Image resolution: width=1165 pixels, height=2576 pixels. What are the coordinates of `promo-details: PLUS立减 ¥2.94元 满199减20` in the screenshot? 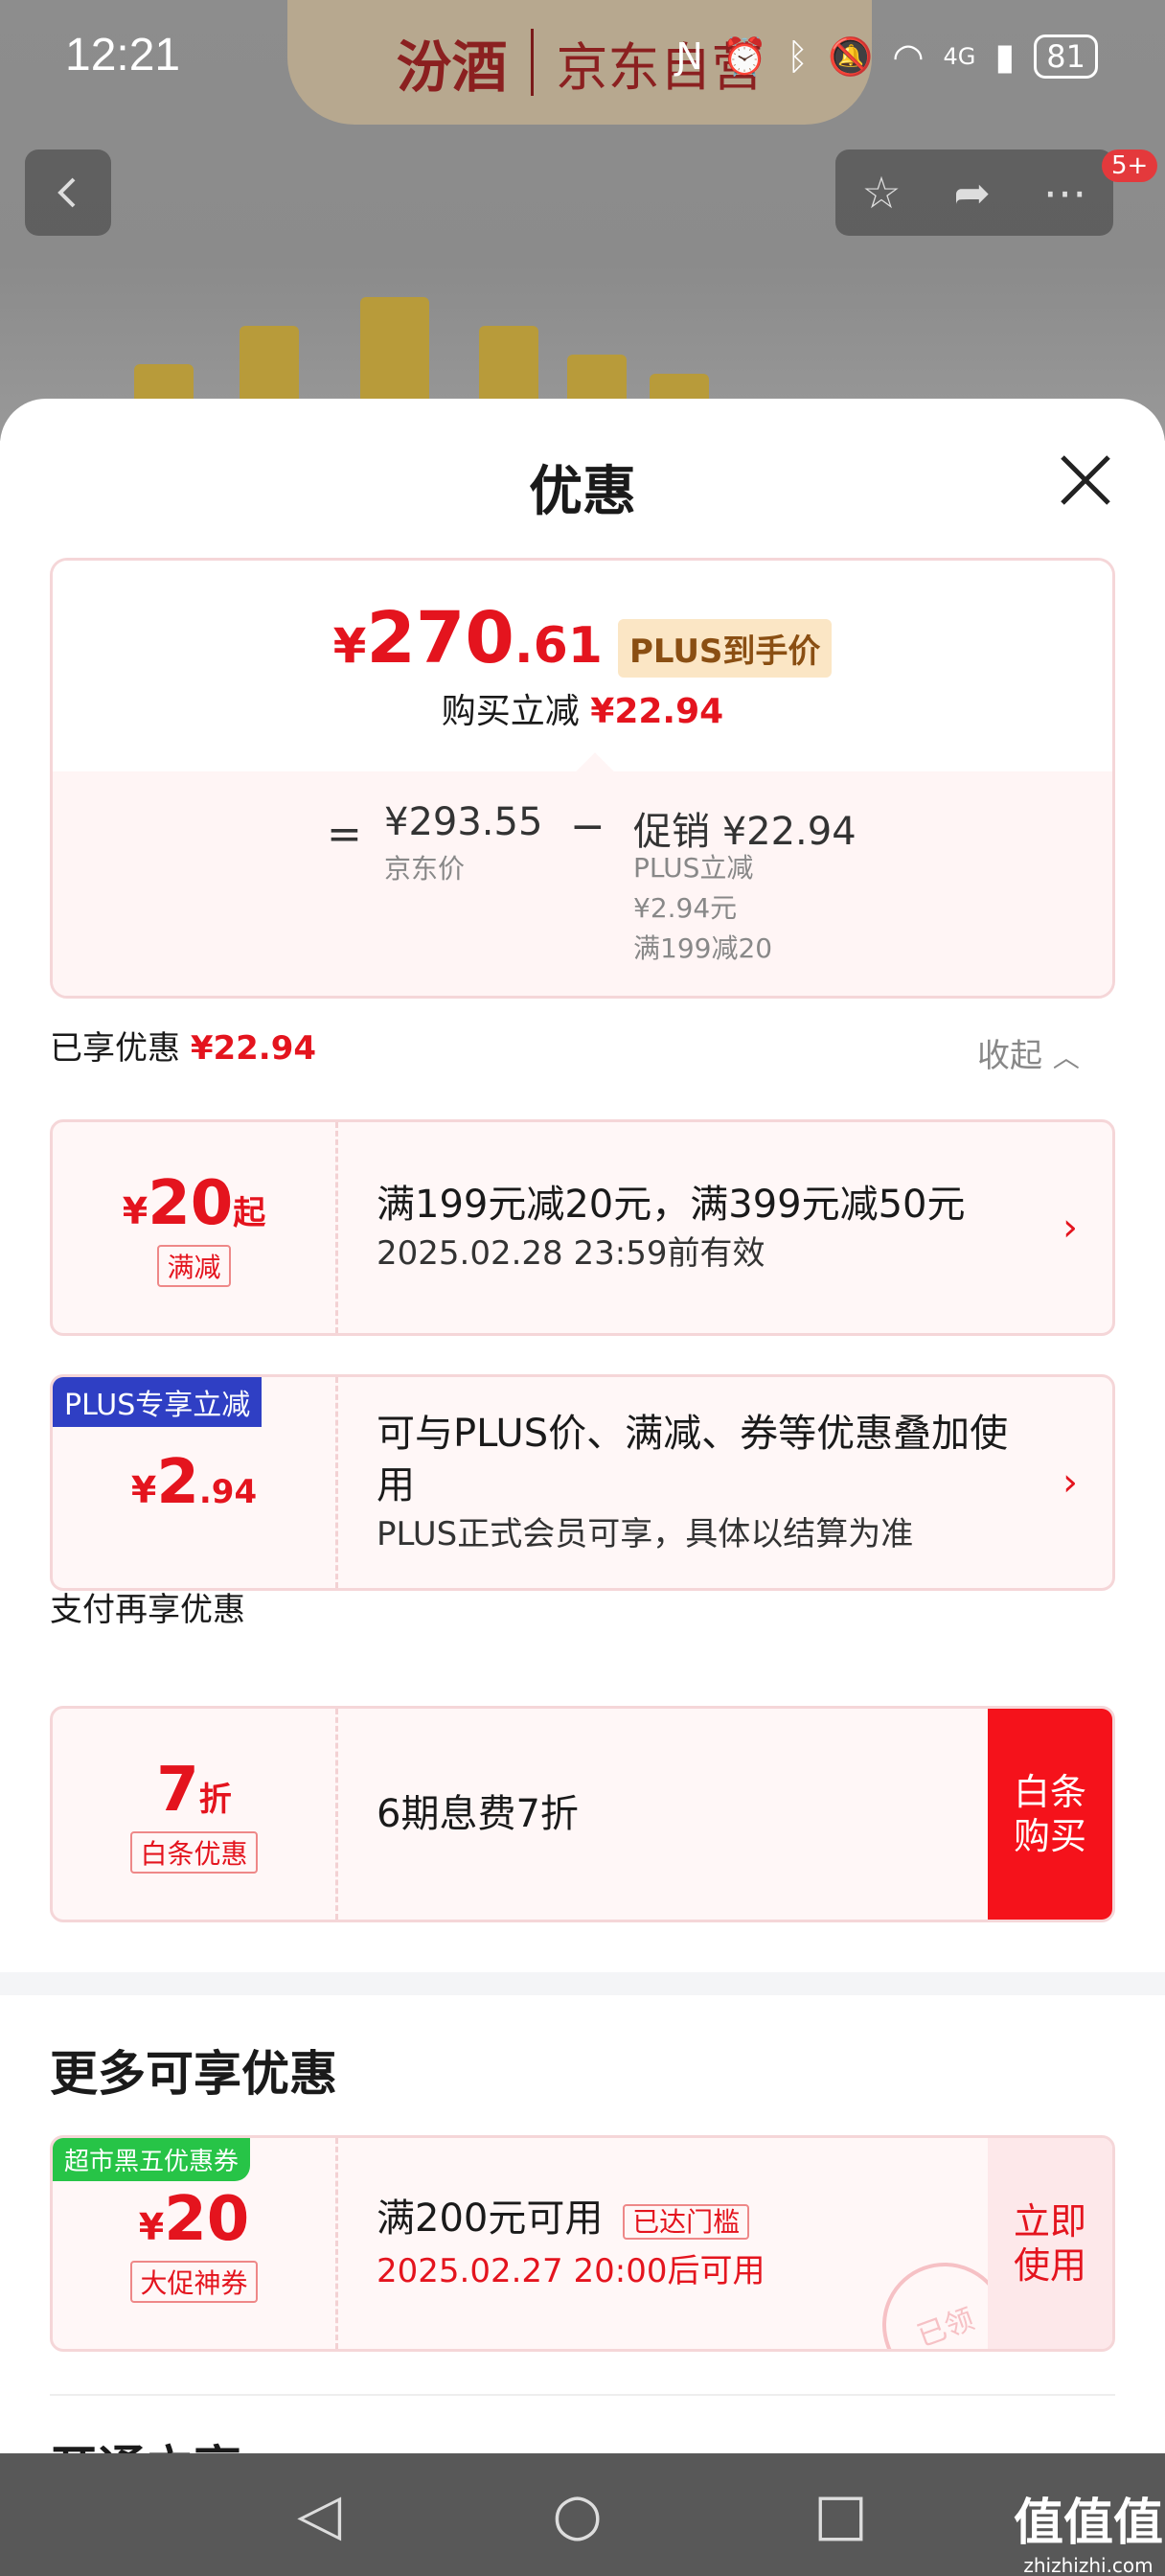 It's located at (703, 908).